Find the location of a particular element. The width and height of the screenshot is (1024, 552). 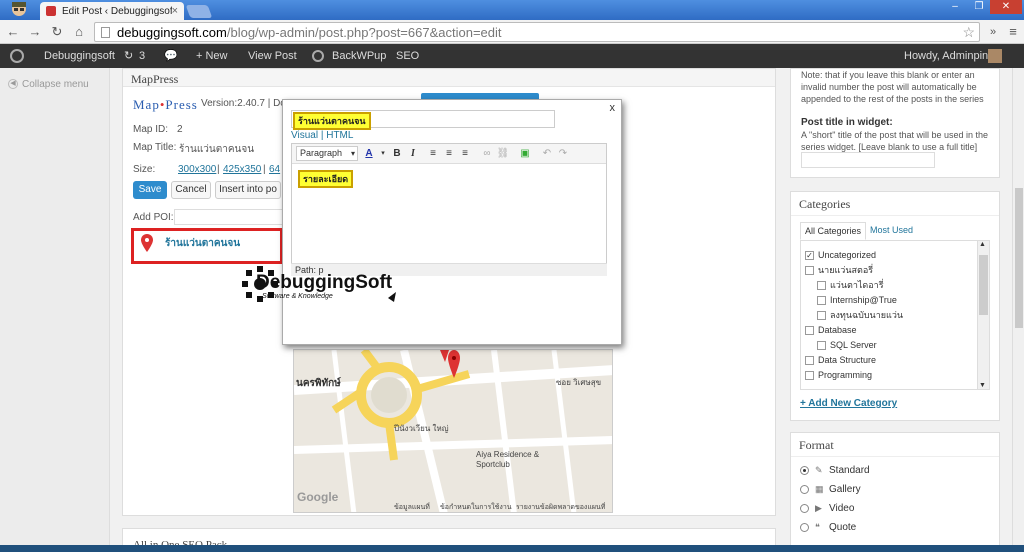

quote-icon: ❝ is located at coordinates (817, 527).